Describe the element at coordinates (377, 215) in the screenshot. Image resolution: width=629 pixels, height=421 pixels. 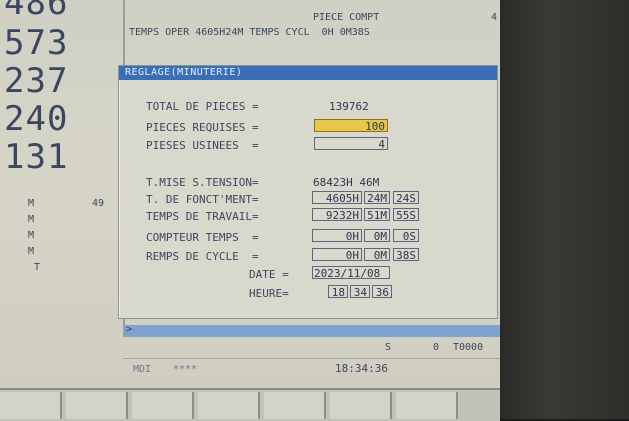
I see `travail-minutes: 51M` at that location.